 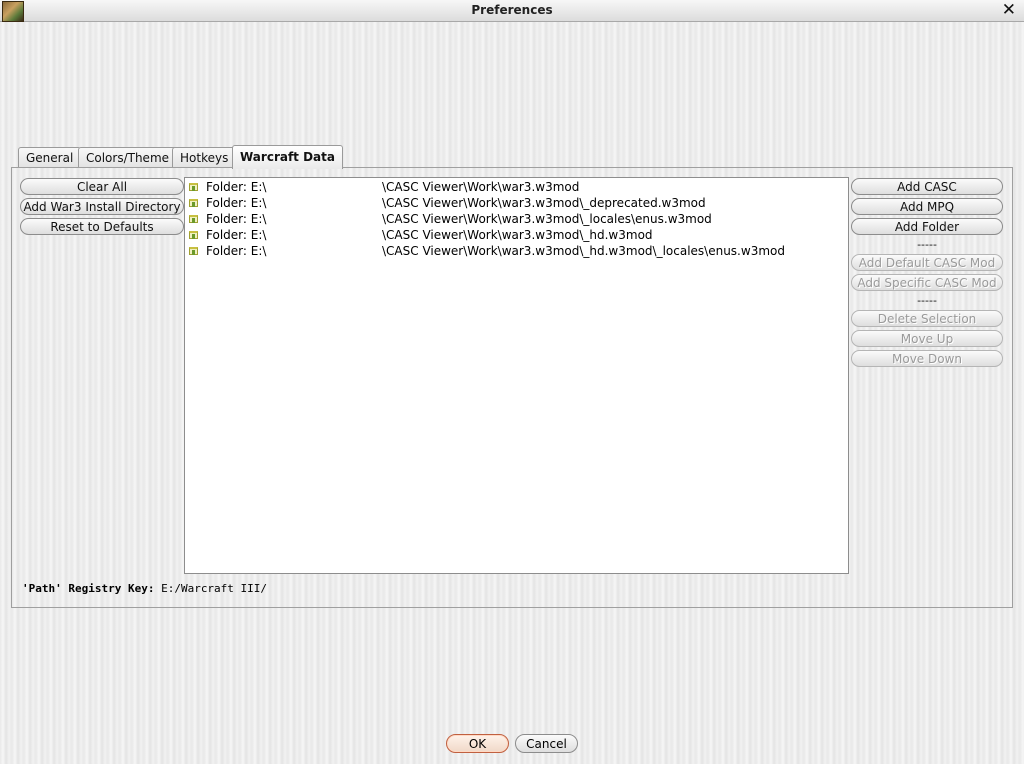 What do you see at coordinates (927, 338) in the screenshot?
I see `move-up-button: Move Up` at bounding box center [927, 338].